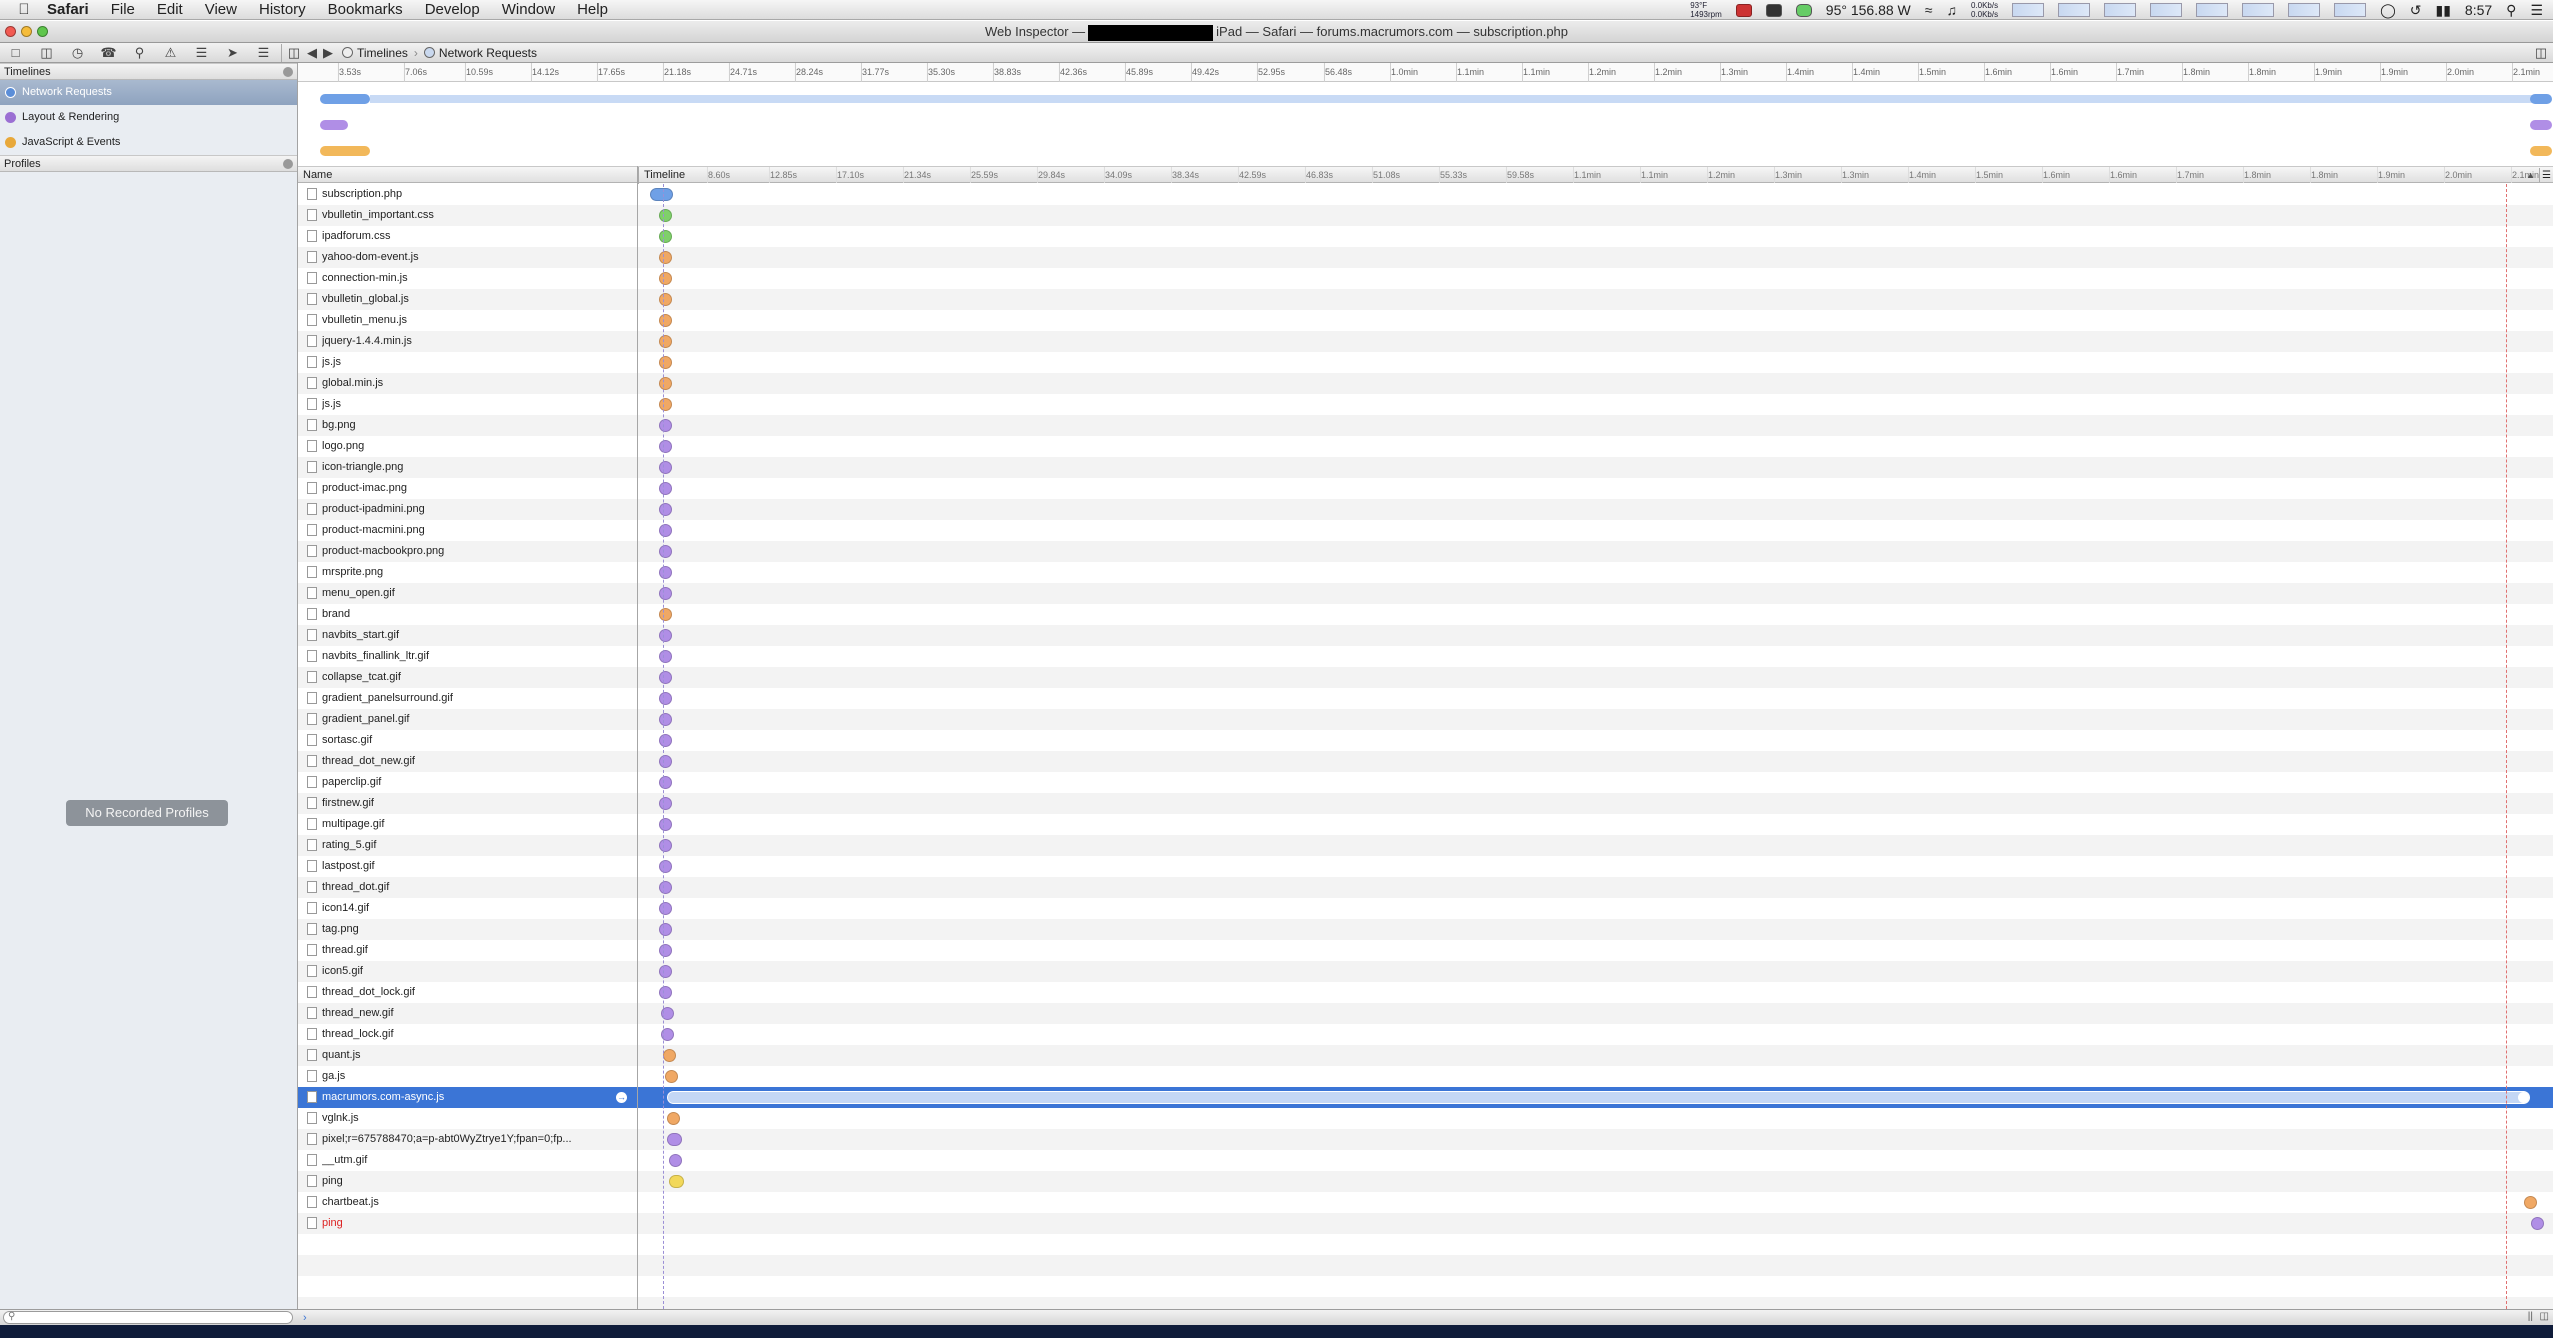 The height and width of the screenshot is (1338, 2553). Describe the element at coordinates (288, 164) in the screenshot. I see `record-profile-icon` at that location.